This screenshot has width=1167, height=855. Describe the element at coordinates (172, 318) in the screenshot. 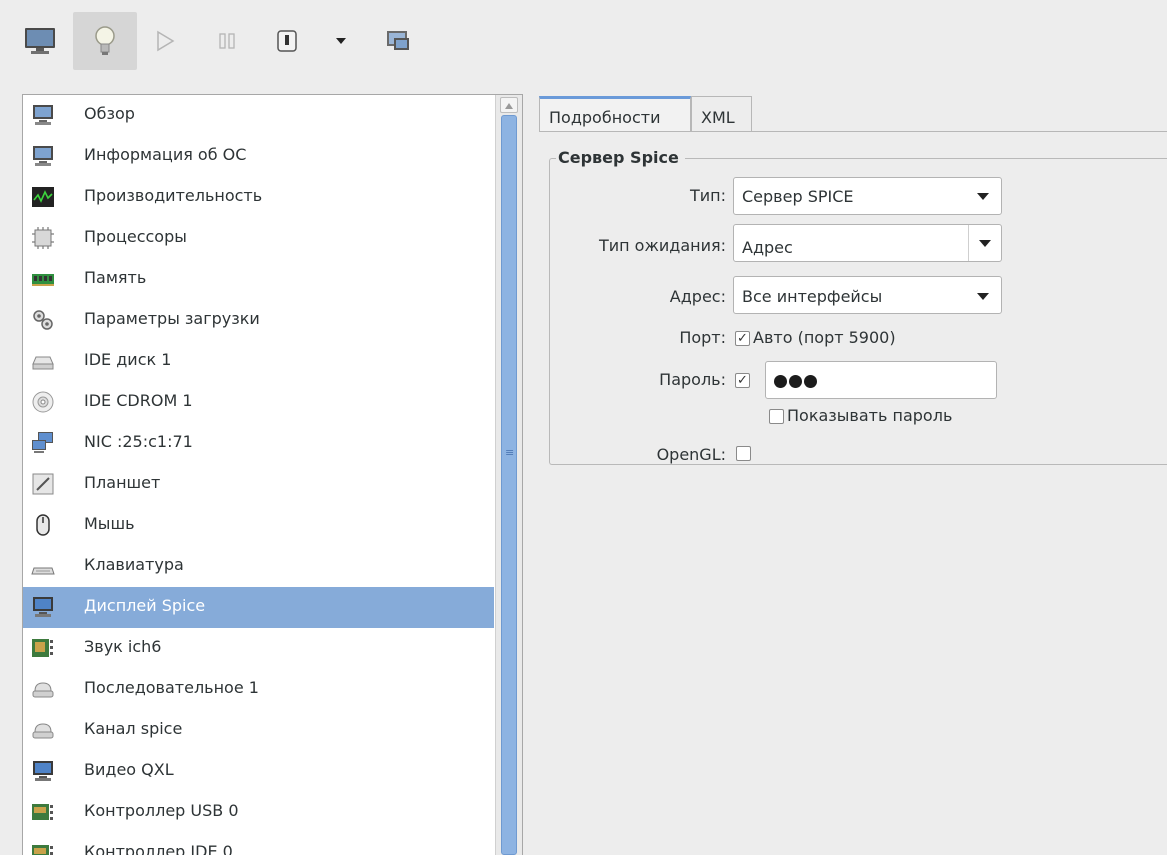

I see `device-item-label: Параметры загрузки` at that location.